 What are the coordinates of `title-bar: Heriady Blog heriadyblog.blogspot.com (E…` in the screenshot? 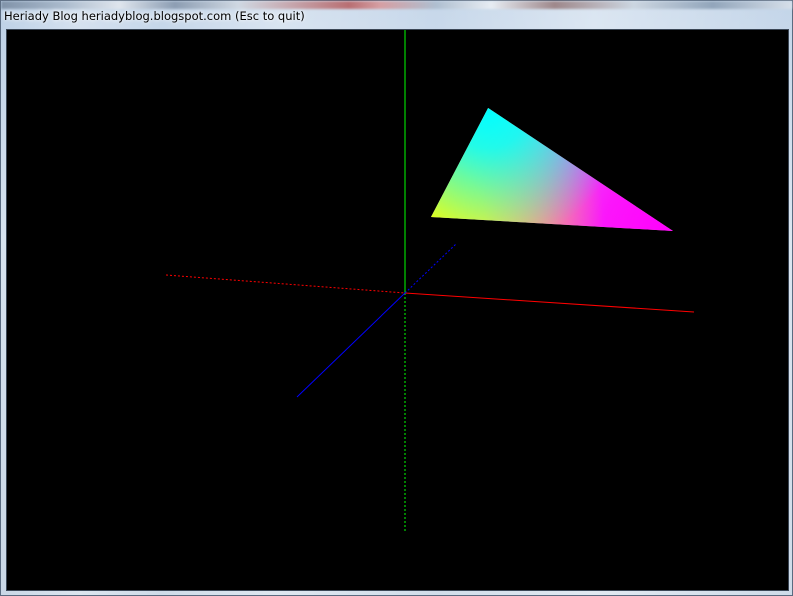 It's located at (396, 16).